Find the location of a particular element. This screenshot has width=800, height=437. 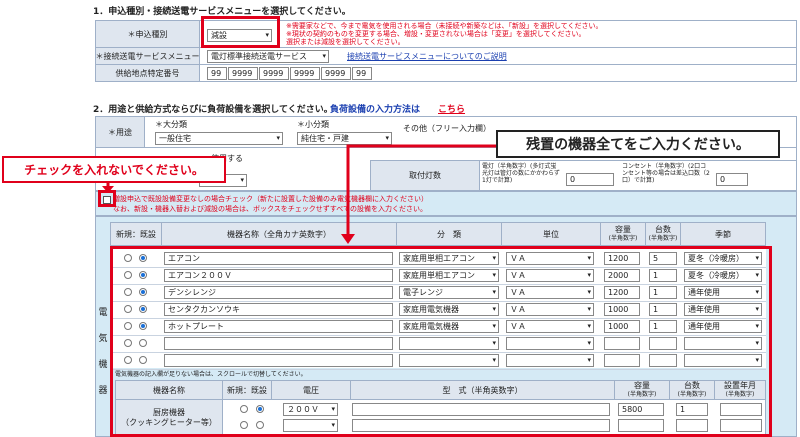

arrow-to-equipment is located at coordinates (418, 194).